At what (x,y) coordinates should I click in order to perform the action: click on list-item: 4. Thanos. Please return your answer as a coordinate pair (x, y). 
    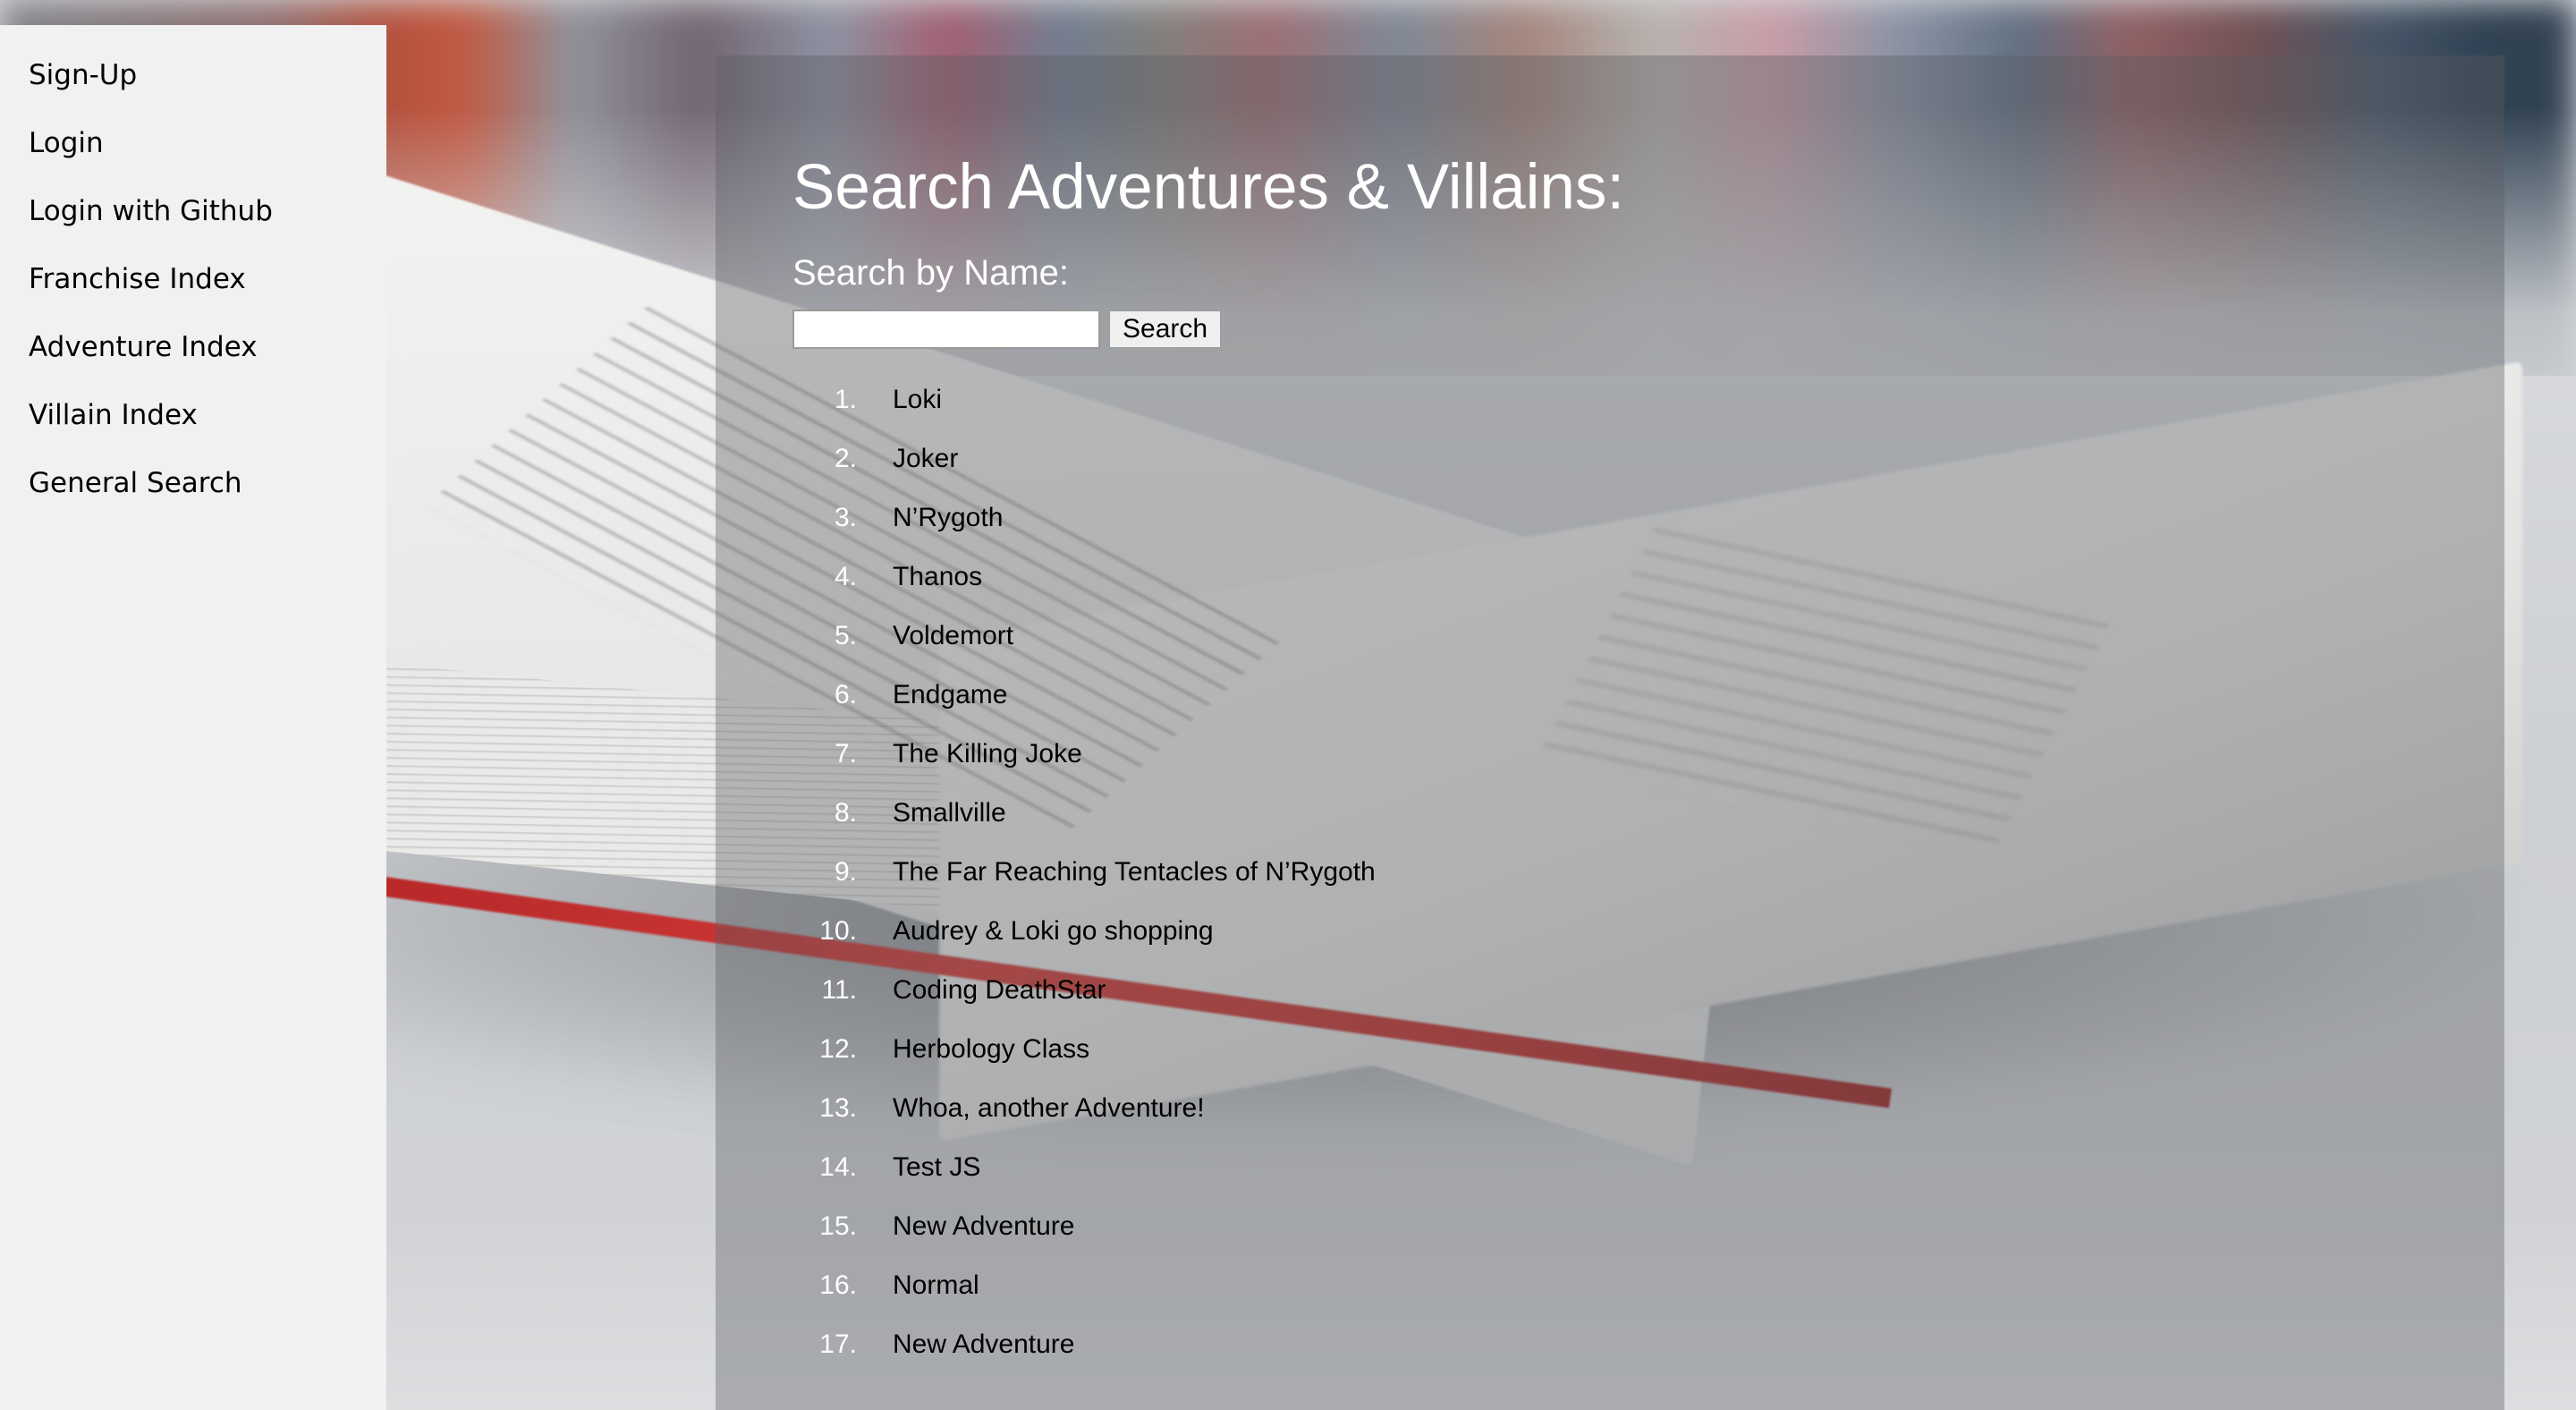
    Looking at the image, I should click on (1648, 577).